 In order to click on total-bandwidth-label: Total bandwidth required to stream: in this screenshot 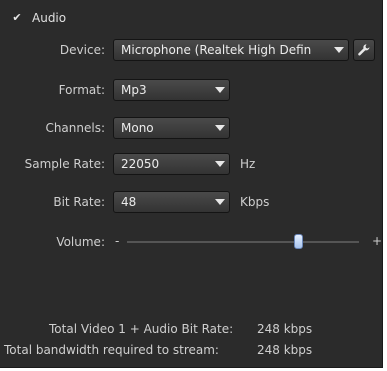, I will do `click(111, 350)`.